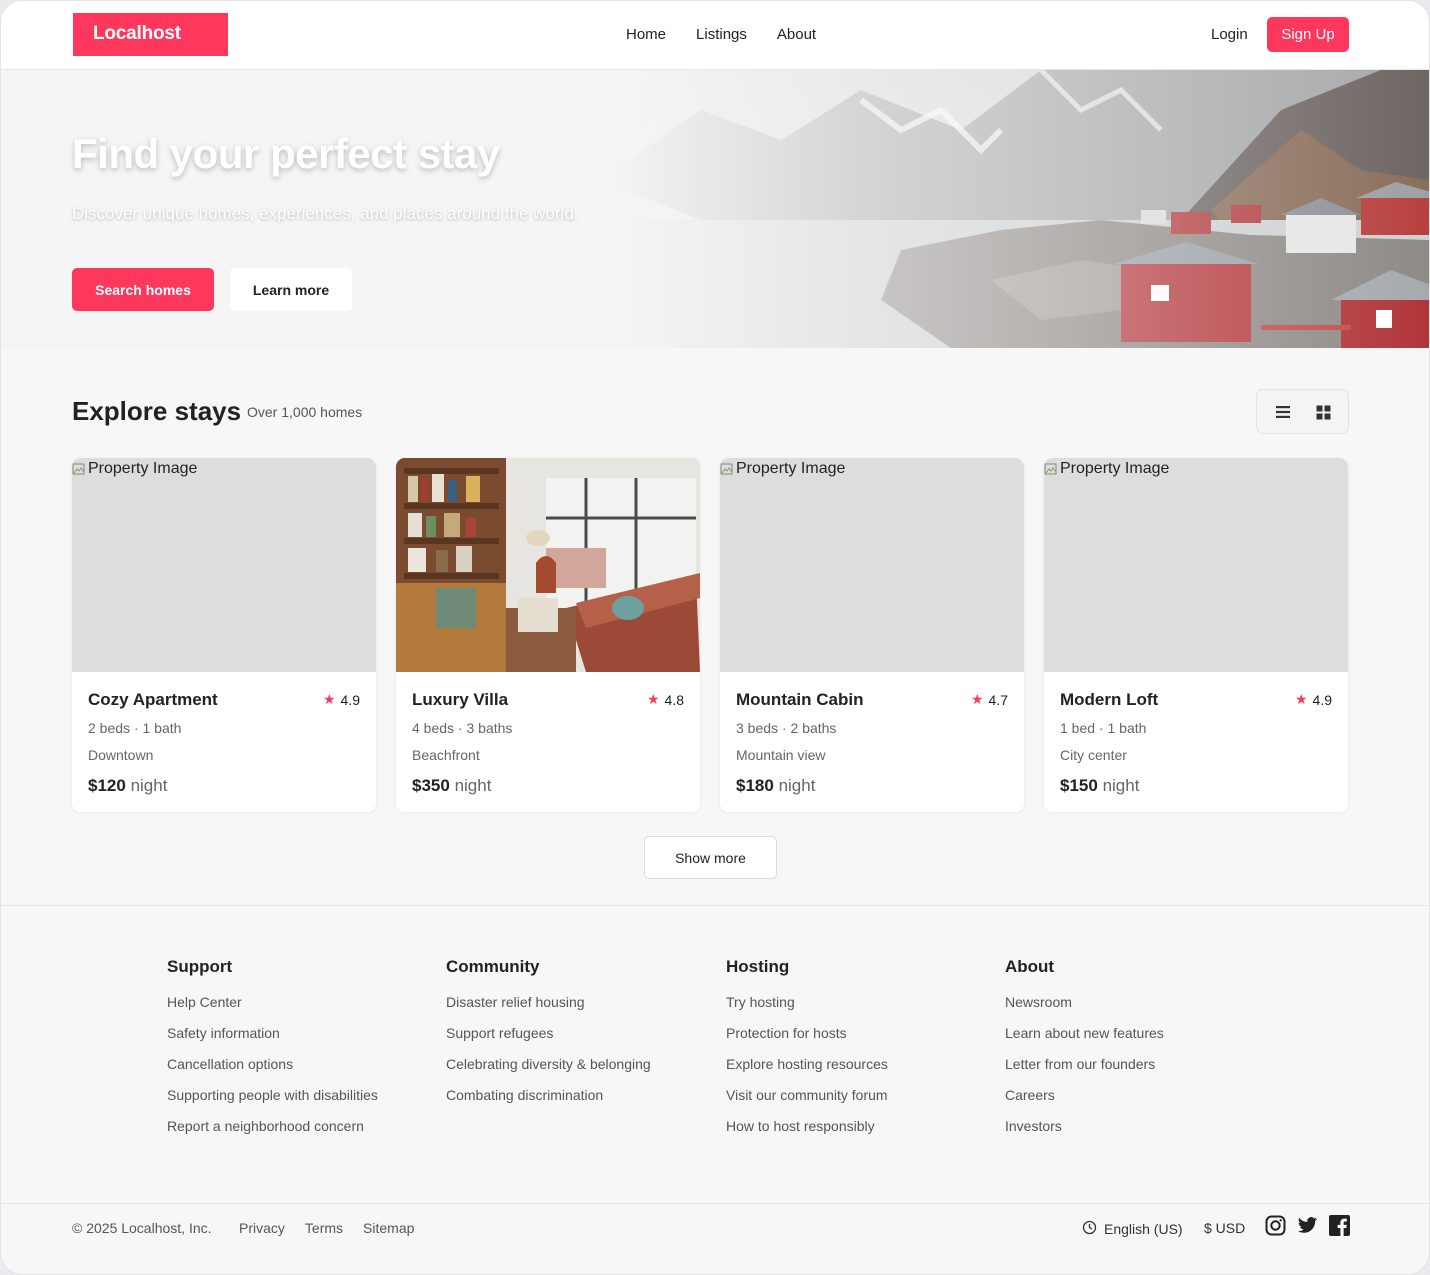 Image resolution: width=1430 pixels, height=1275 pixels. I want to click on footer-heading: About, so click(1030, 966).